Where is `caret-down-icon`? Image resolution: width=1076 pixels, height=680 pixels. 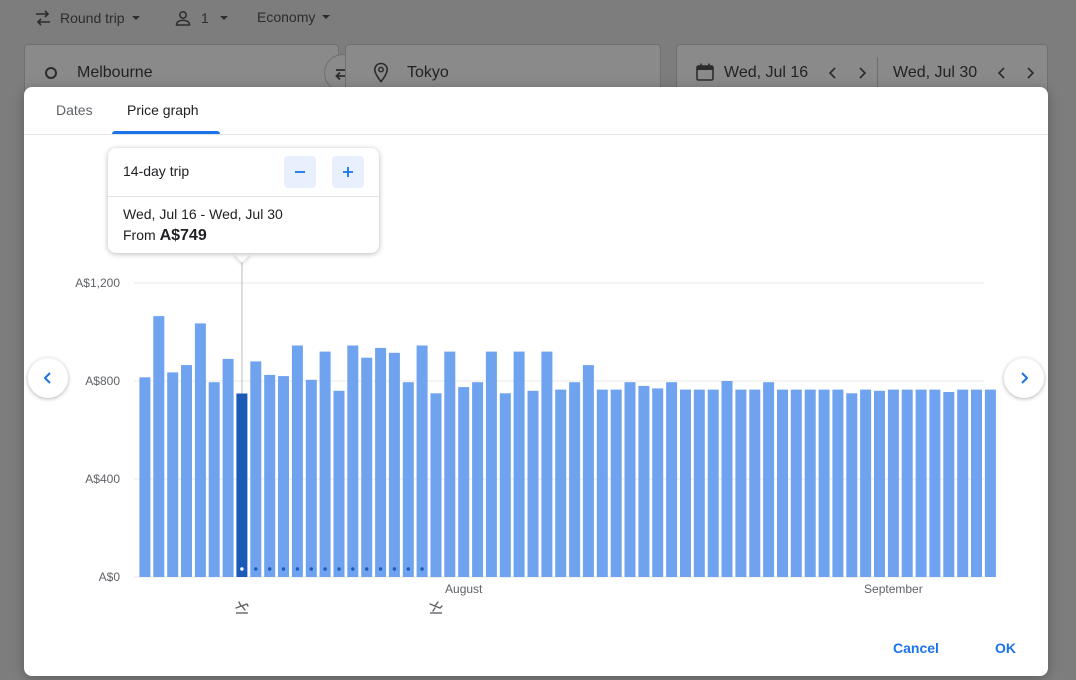
caret-down-icon is located at coordinates (326, 17).